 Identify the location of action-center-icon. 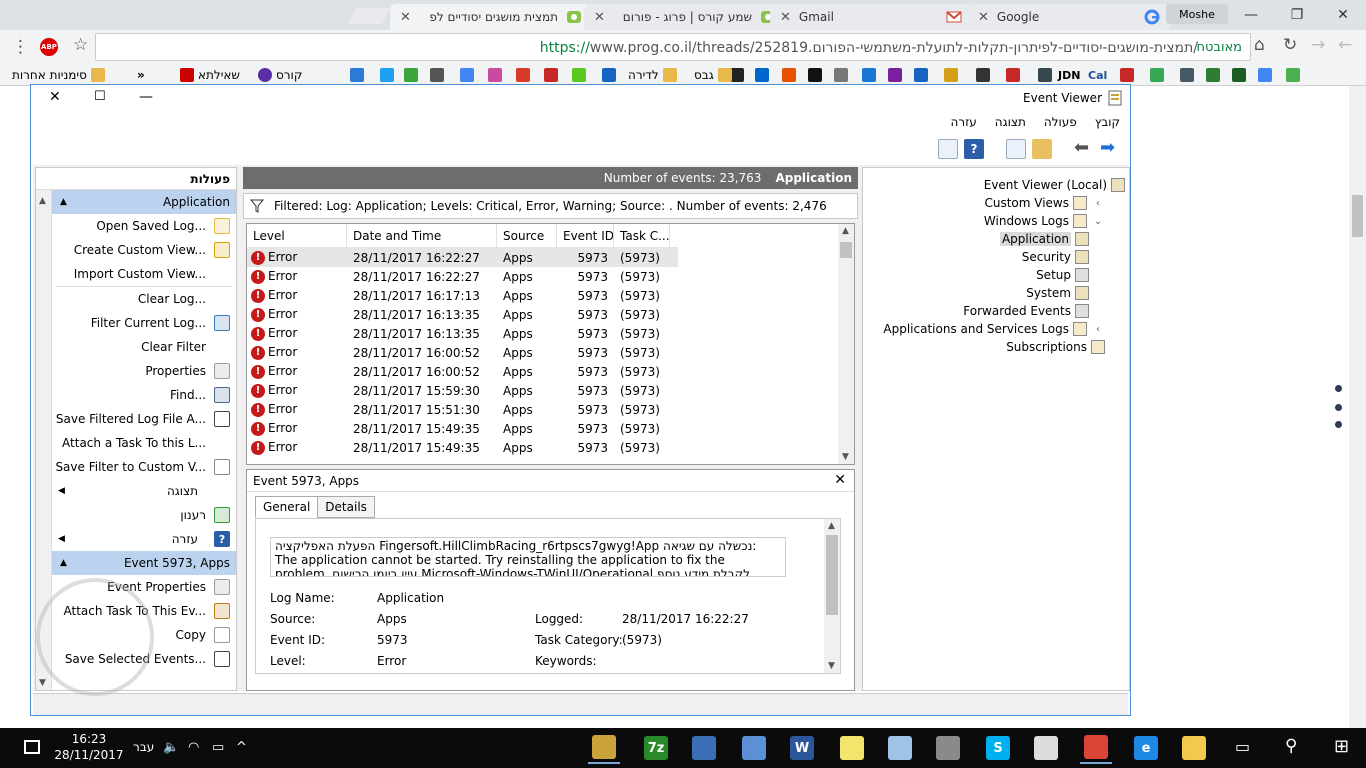
(32, 747).